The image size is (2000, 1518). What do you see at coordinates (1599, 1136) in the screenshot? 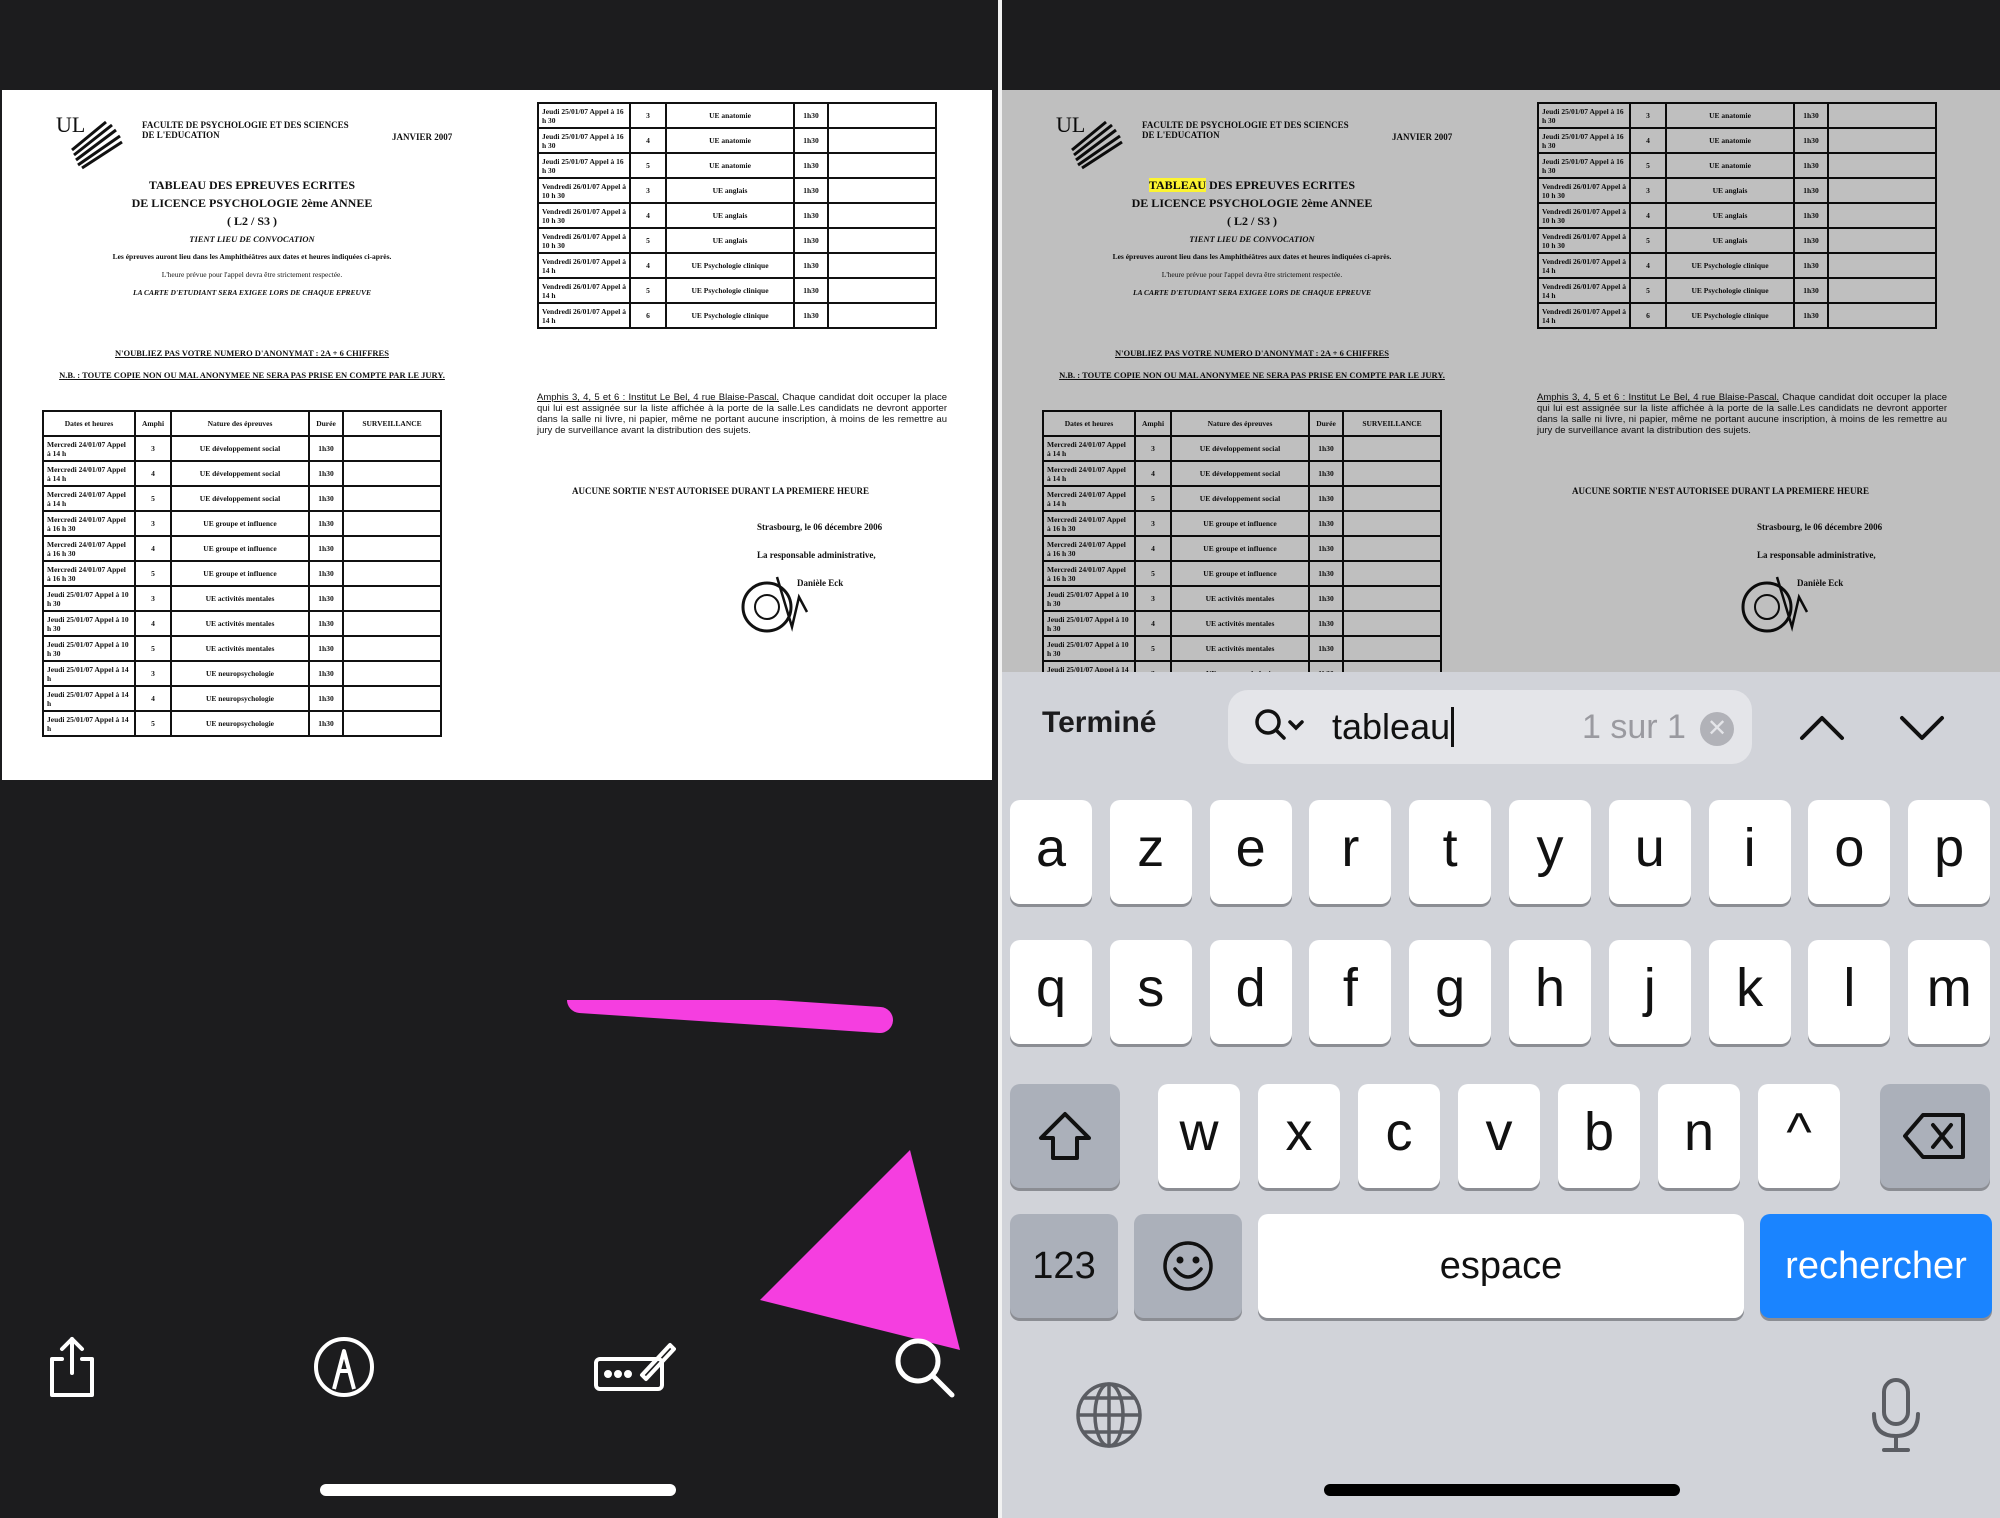
I see `key-b: b` at bounding box center [1599, 1136].